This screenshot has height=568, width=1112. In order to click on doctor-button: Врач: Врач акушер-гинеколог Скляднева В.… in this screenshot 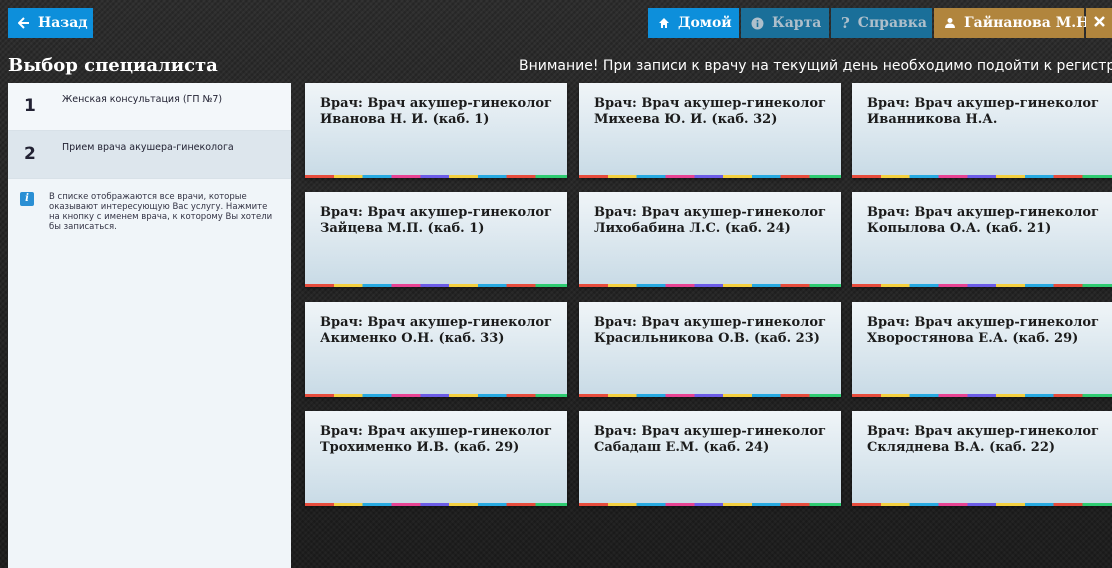, I will do `click(982, 458)`.